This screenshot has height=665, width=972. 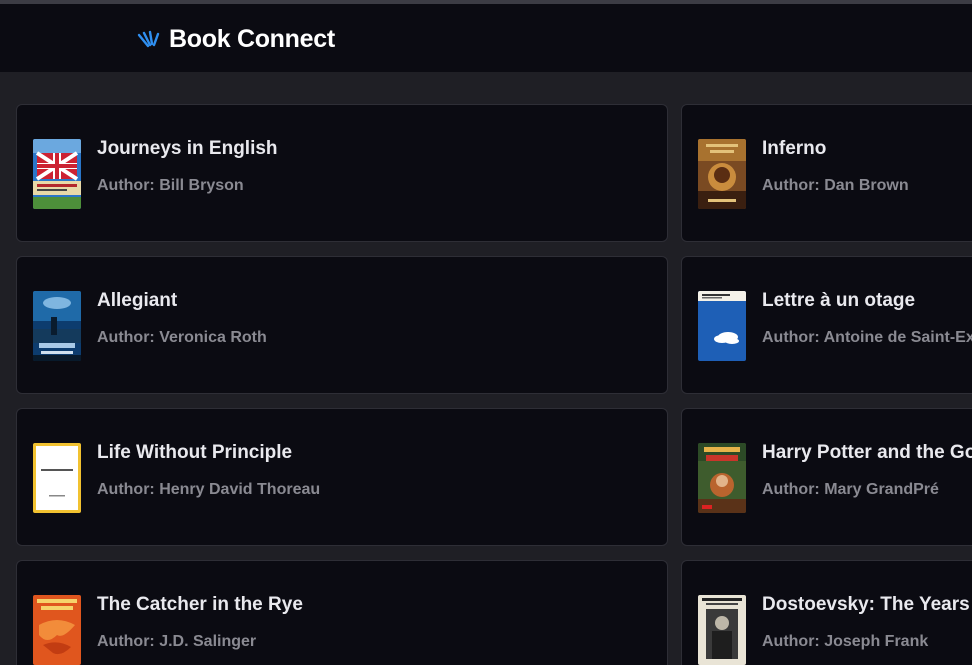 I want to click on book-title: Journeys in English, so click(x=187, y=148).